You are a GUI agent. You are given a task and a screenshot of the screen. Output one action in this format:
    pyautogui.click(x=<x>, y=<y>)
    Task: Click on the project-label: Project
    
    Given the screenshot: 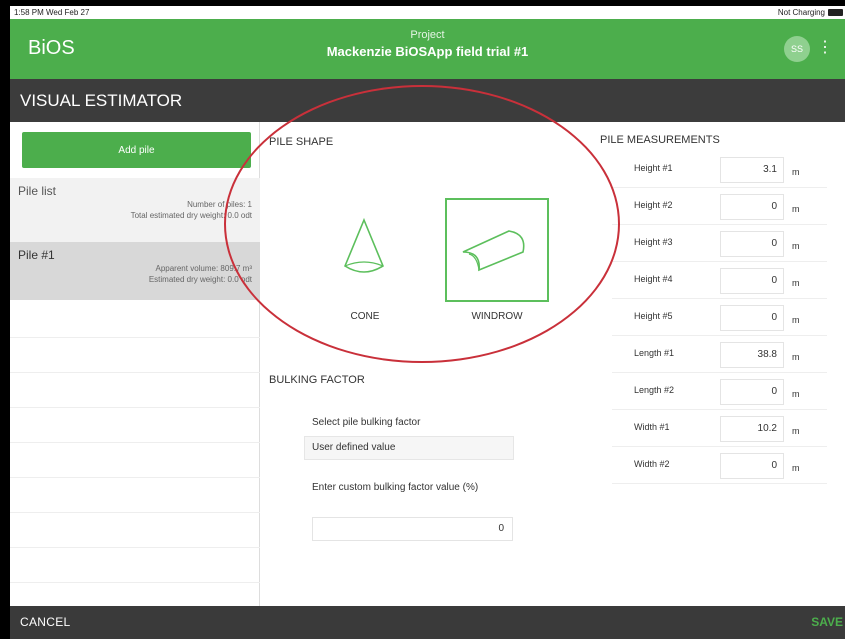 What is the action you would take?
    pyautogui.click(x=427, y=35)
    